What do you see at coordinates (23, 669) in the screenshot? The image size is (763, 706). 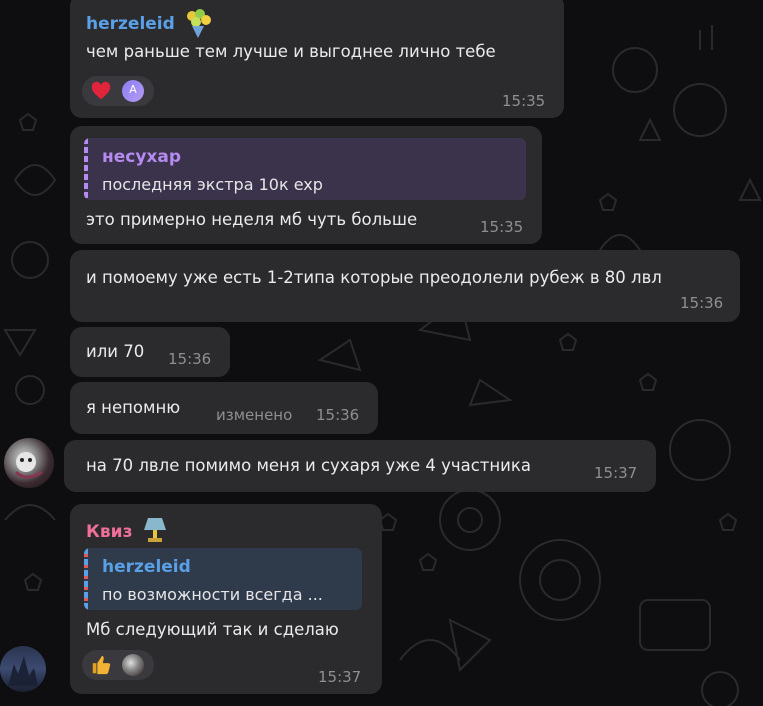 I see `sender-avatar-kviz` at bounding box center [23, 669].